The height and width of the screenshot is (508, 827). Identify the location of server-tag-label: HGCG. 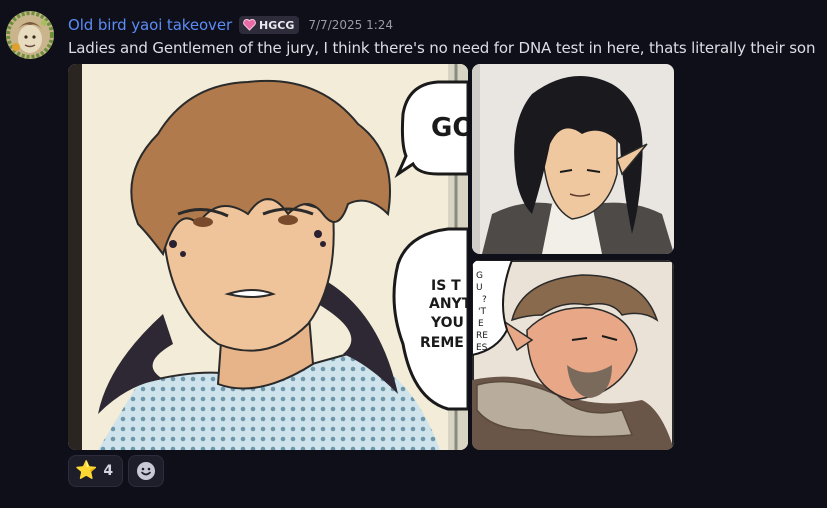
(277, 25).